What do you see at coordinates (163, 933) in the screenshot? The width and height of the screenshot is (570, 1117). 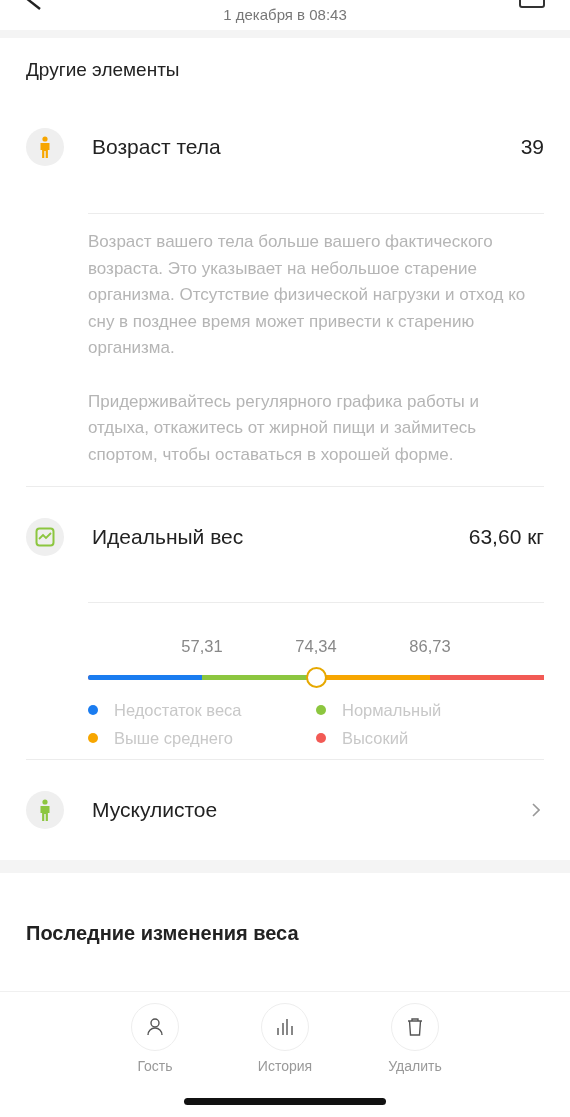 I see `section-title: Последние изменения веса` at bounding box center [163, 933].